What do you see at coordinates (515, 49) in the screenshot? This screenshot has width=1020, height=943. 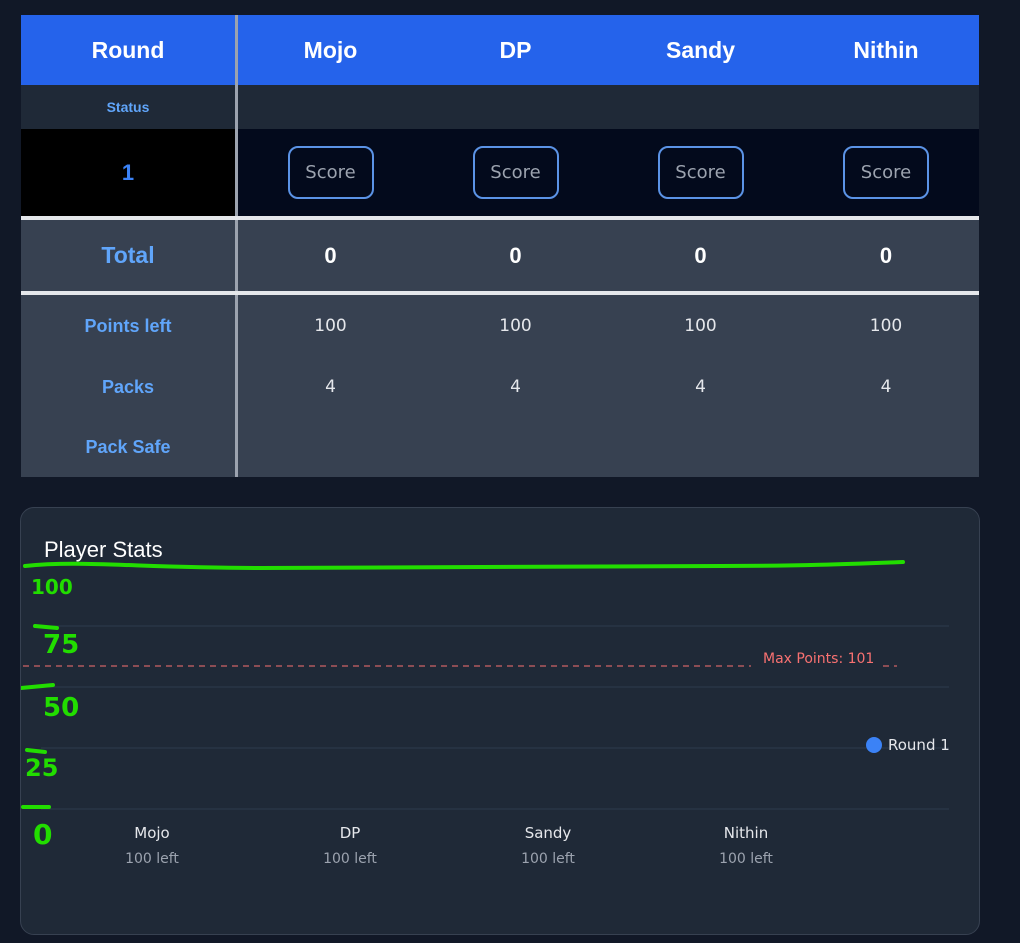 I see `player-header-dp: DP` at bounding box center [515, 49].